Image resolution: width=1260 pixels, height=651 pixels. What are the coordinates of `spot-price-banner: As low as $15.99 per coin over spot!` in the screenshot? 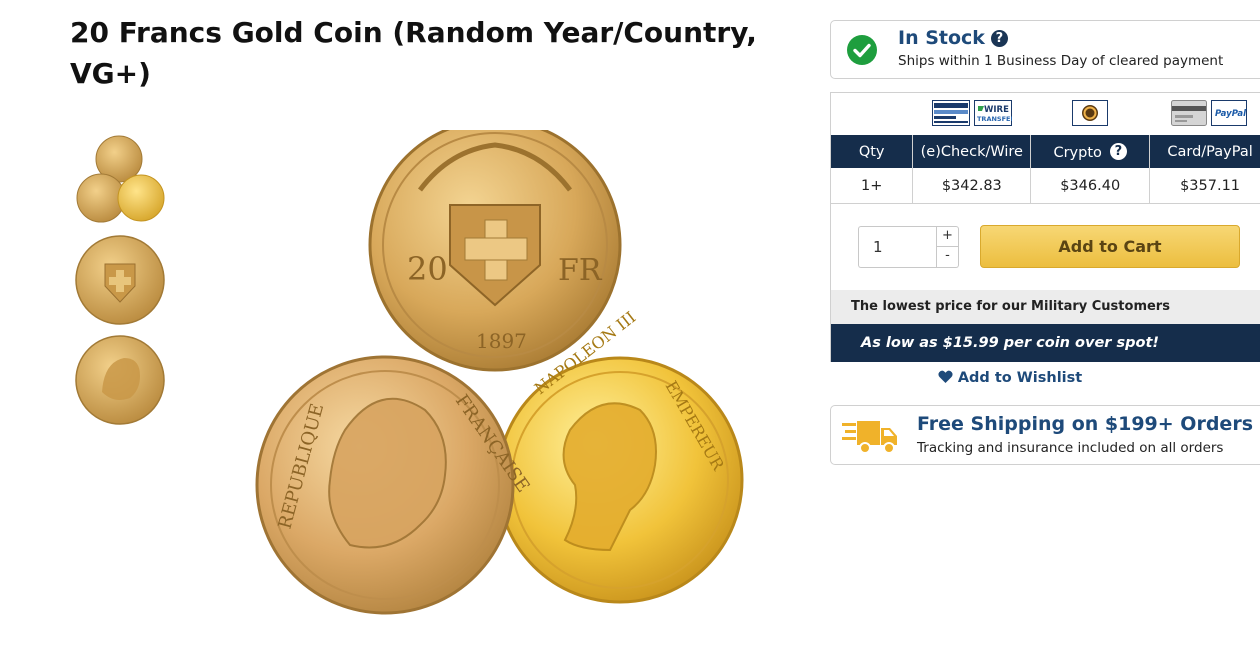 It's located at (1045, 343).